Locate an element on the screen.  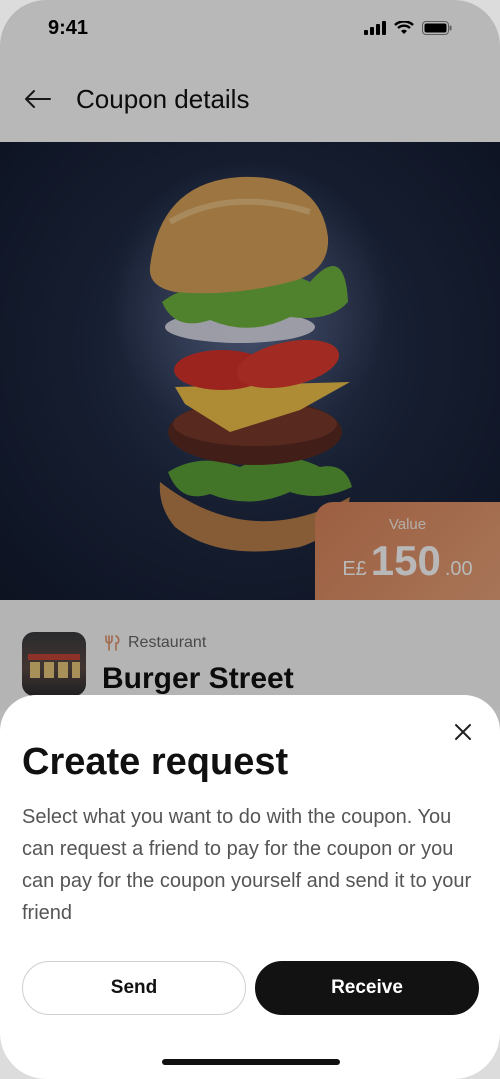
home-indicator is located at coordinates (251, 1062).